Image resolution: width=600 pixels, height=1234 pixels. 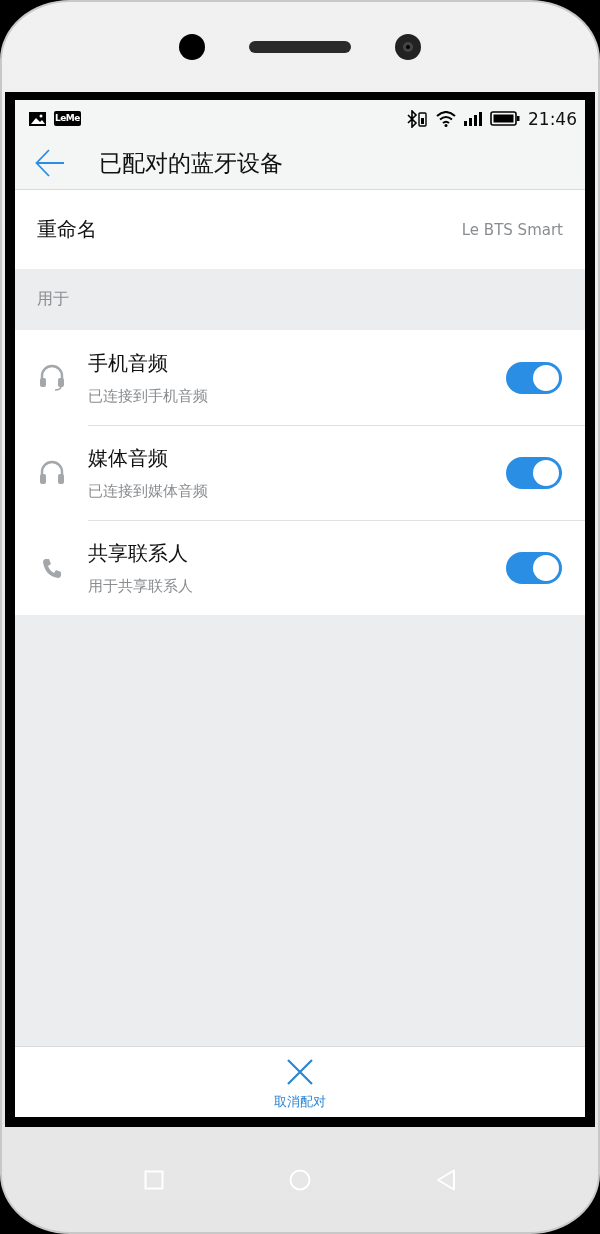 I want to click on speaker-grille-icon, so click(x=300, y=47).